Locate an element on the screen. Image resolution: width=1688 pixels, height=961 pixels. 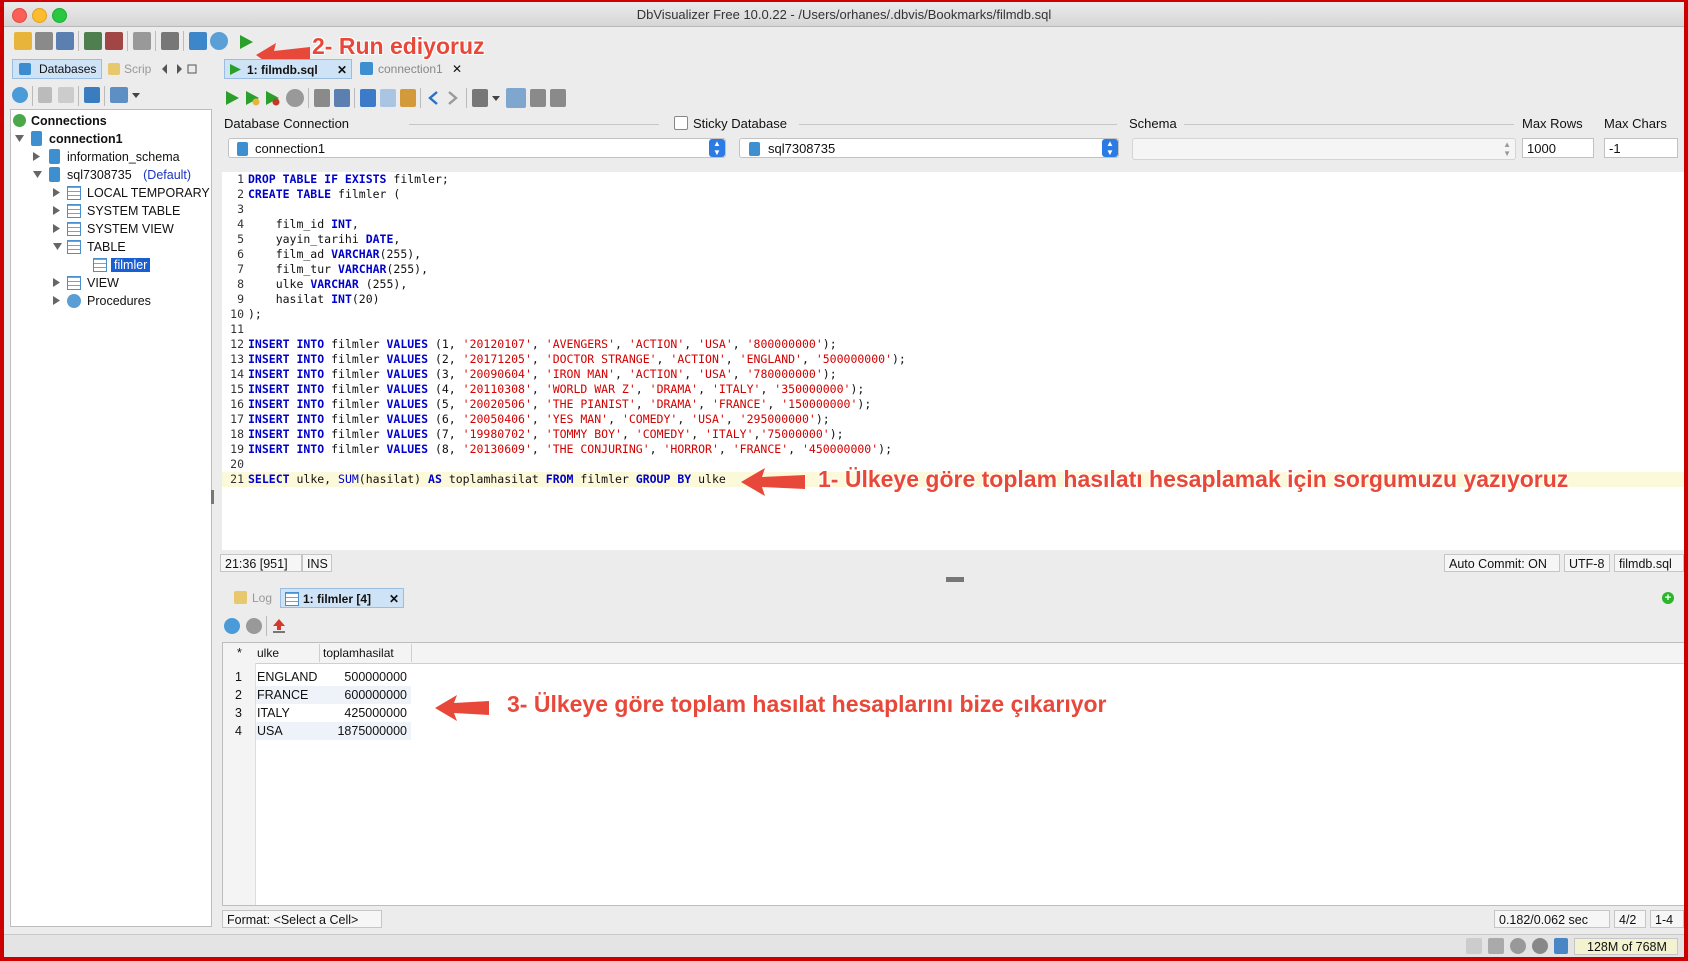
back-icon is located at coordinates (433, 98).